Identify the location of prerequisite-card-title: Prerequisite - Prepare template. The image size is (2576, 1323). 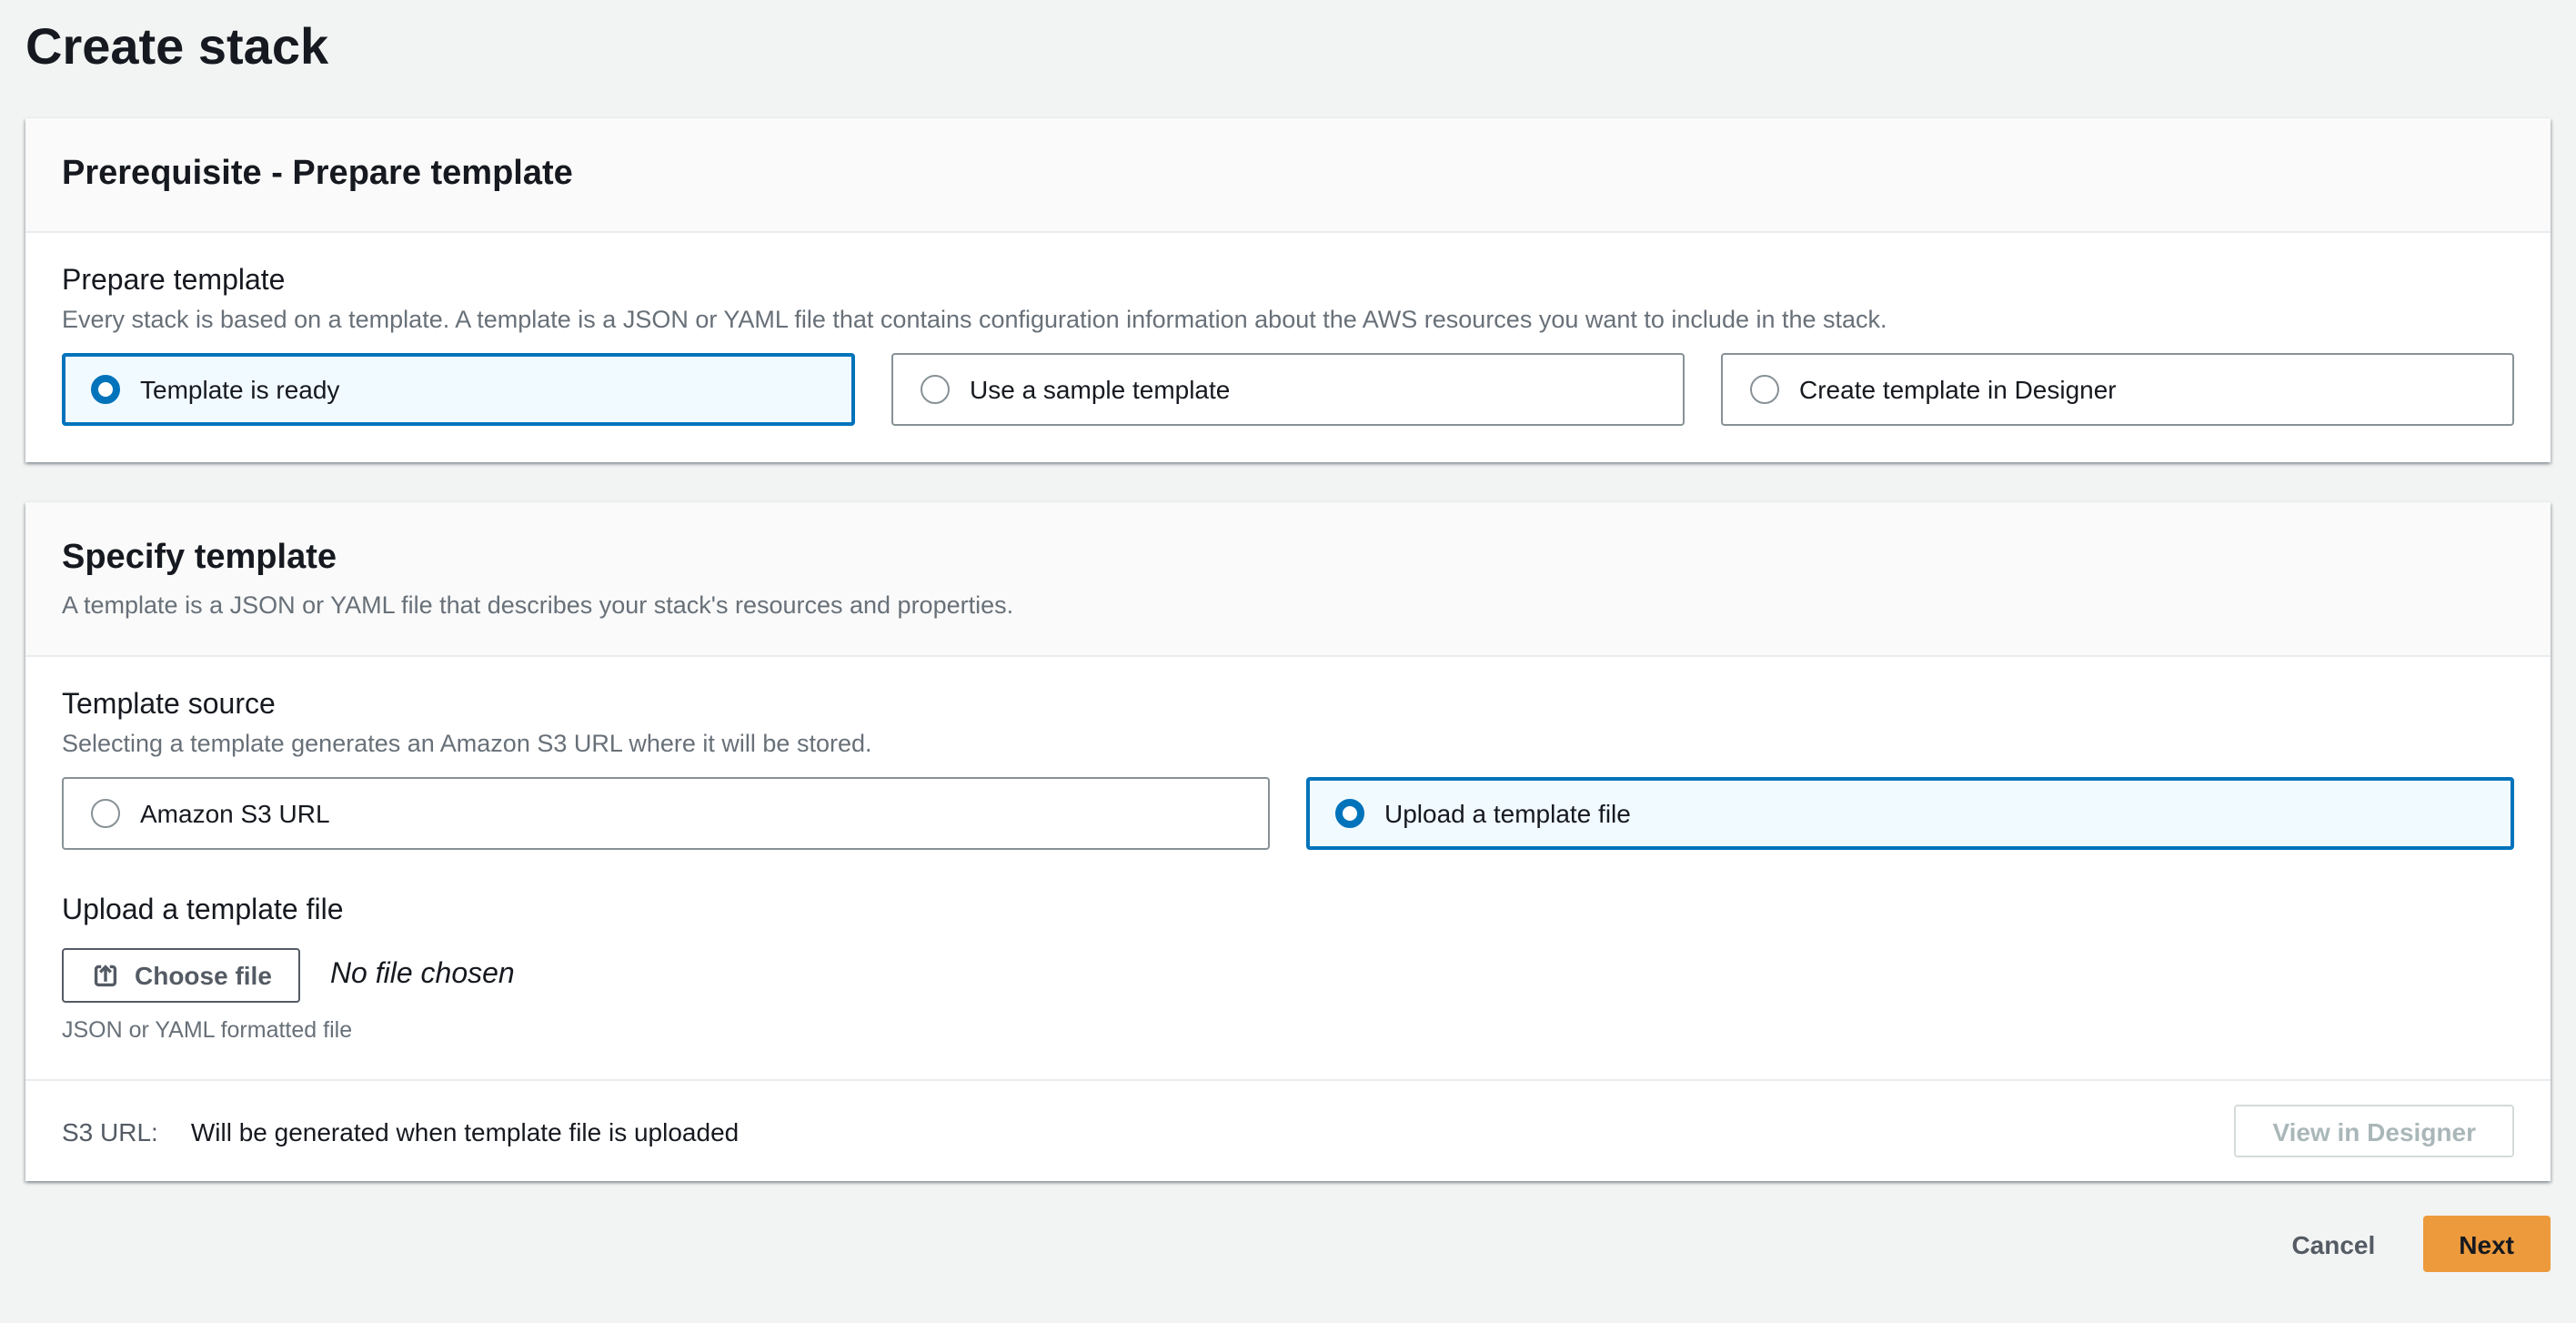
(317, 174).